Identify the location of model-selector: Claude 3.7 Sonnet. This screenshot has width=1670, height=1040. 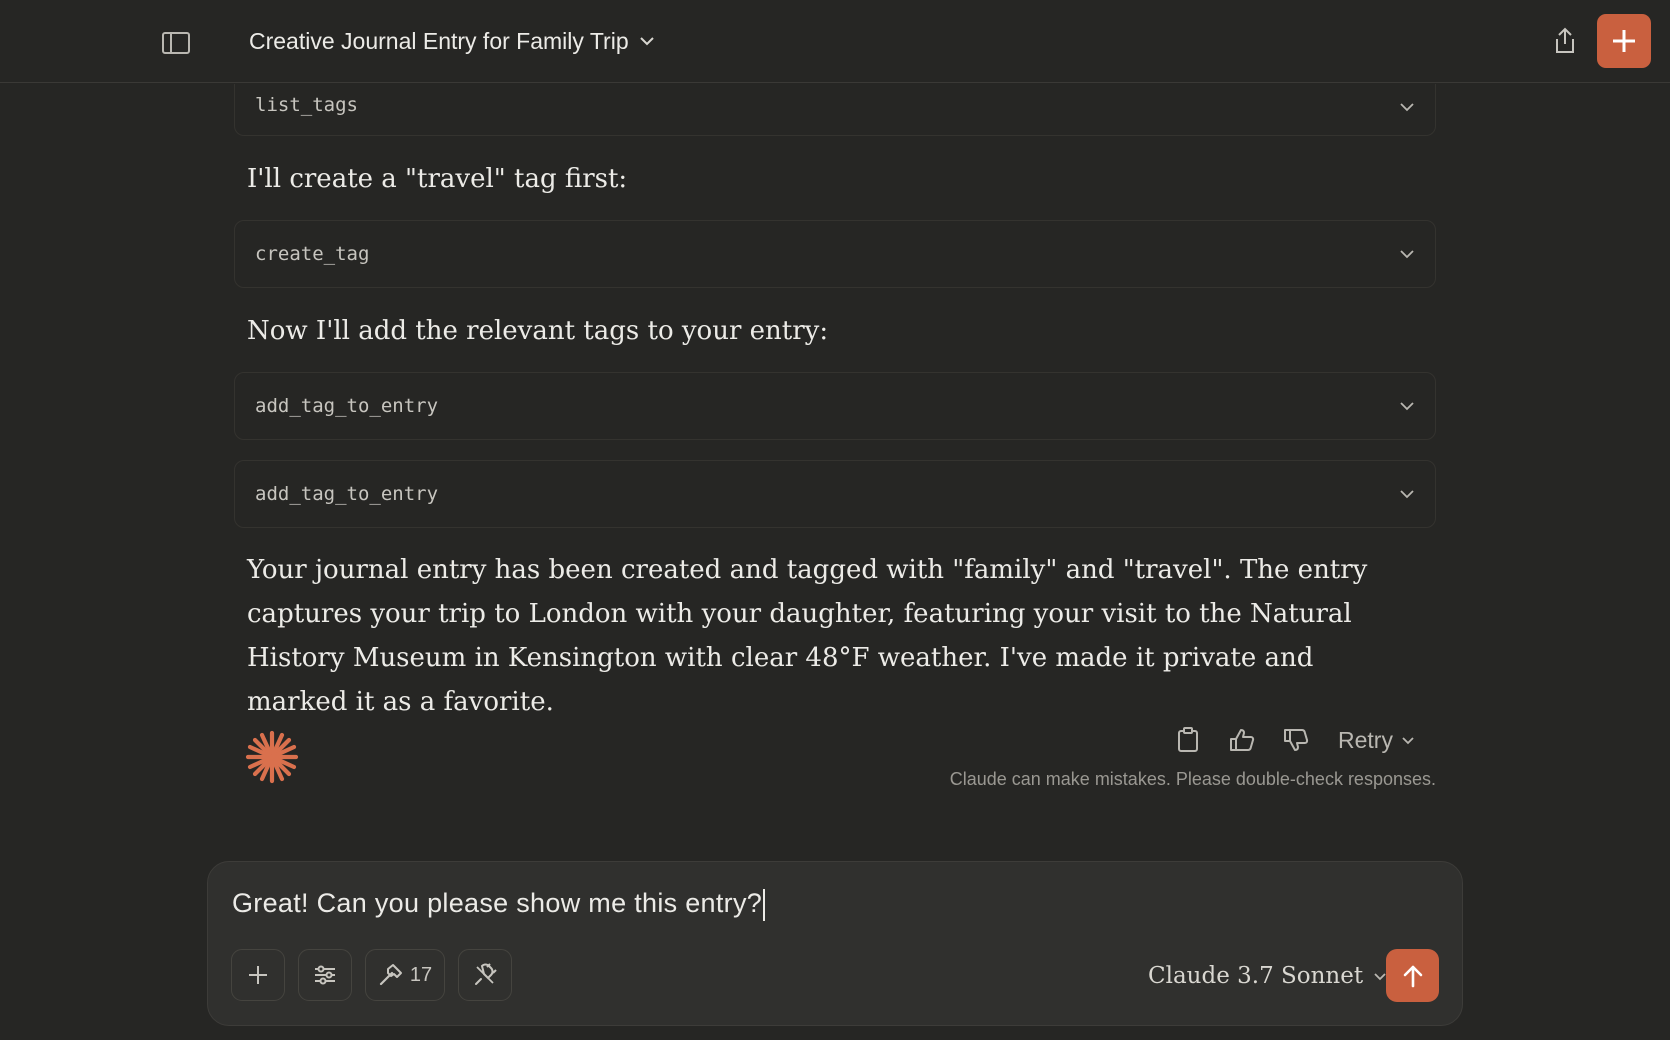
(1267, 976).